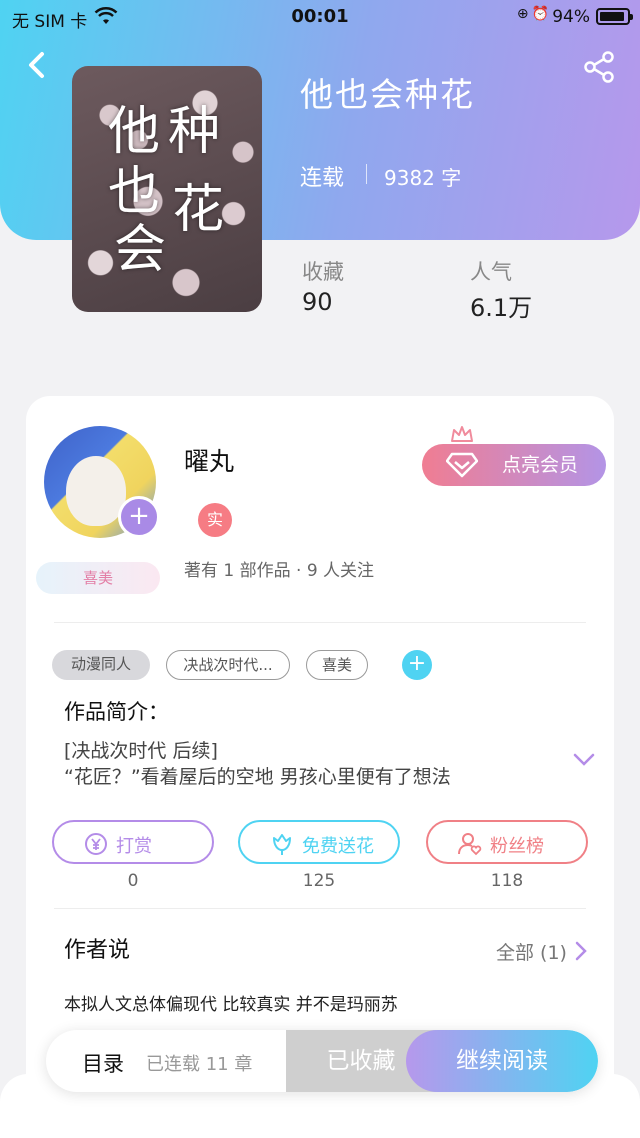 The image size is (640, 1138). I want to click on favorites-label: 收藏, so click(323, 272).